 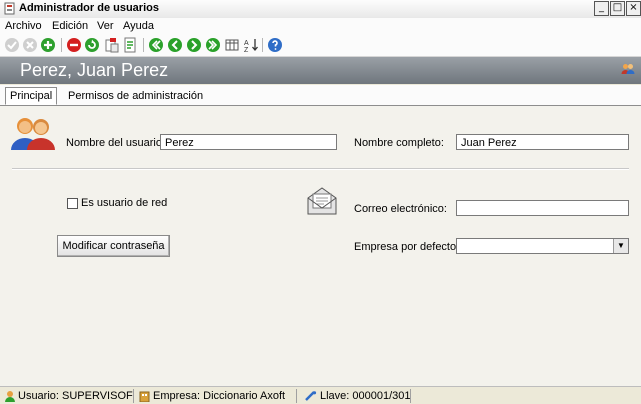 What do you see at coordinates (633, 8) in the screenshot?
I see `close-button: ×` at bounding box center [633, 8].